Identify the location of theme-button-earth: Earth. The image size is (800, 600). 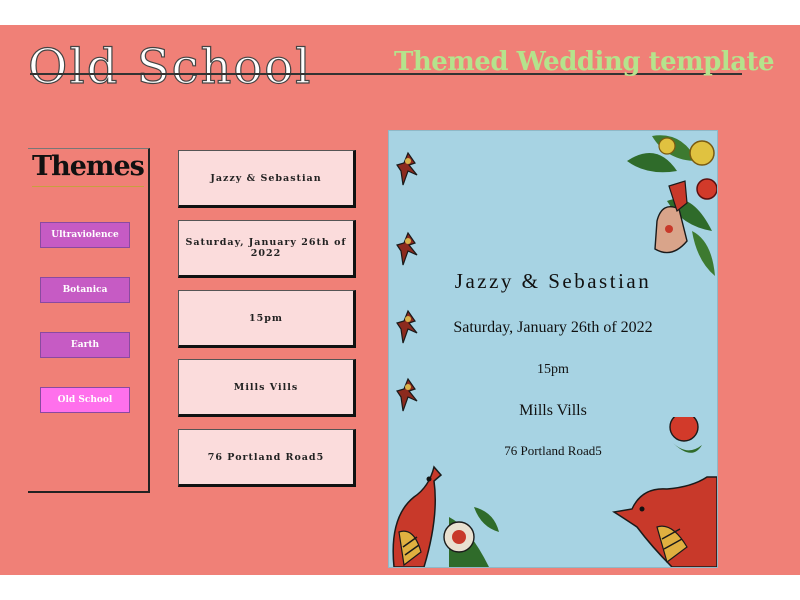
(85, 345).